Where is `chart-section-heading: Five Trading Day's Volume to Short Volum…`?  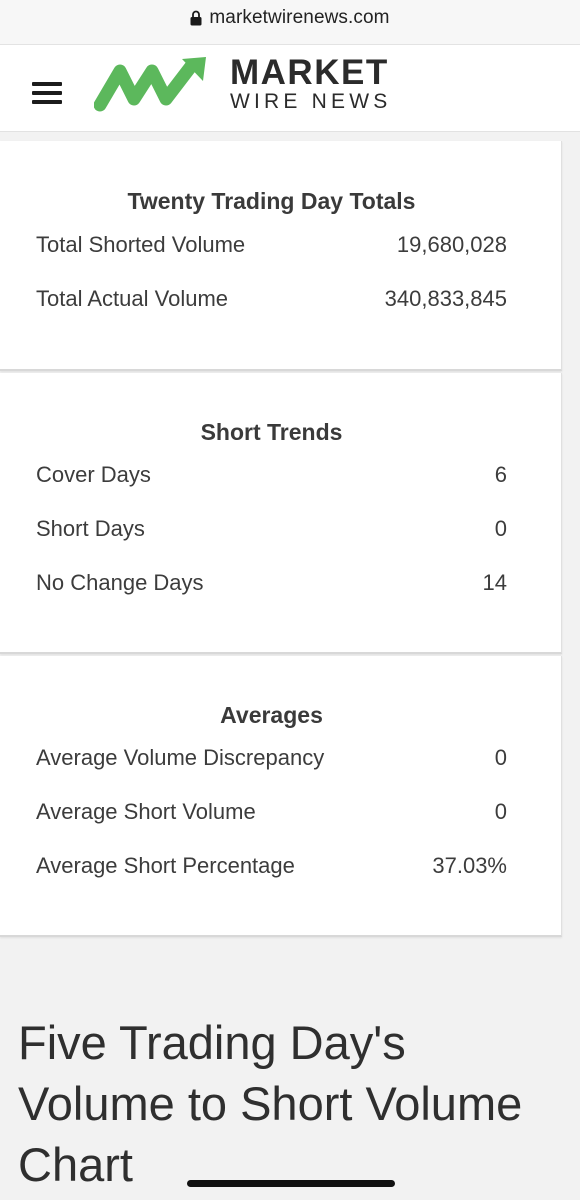
chart-section-heading: Five Trading Day's Volume to Short Volum… is located at coordinates (270, 1103).